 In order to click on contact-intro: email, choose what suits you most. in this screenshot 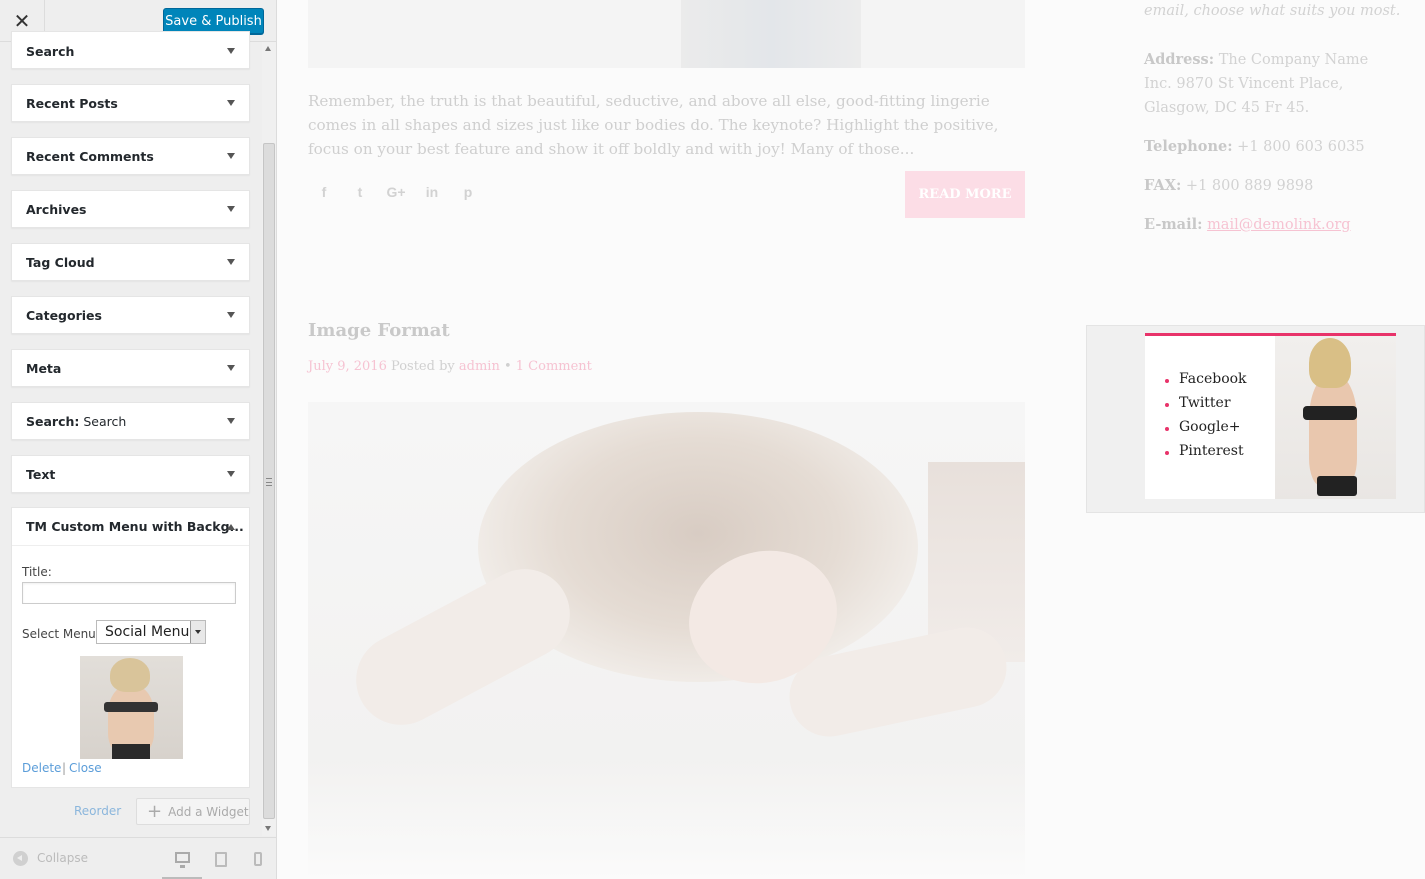, I will do `click(1272, 11)`.